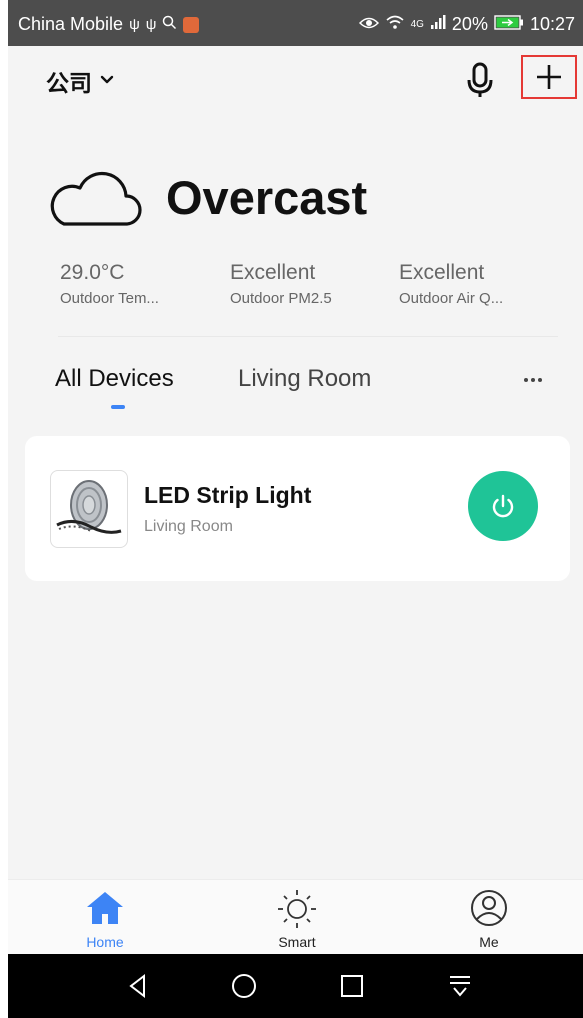  I want to click on circle-icon, so click(244, 986).